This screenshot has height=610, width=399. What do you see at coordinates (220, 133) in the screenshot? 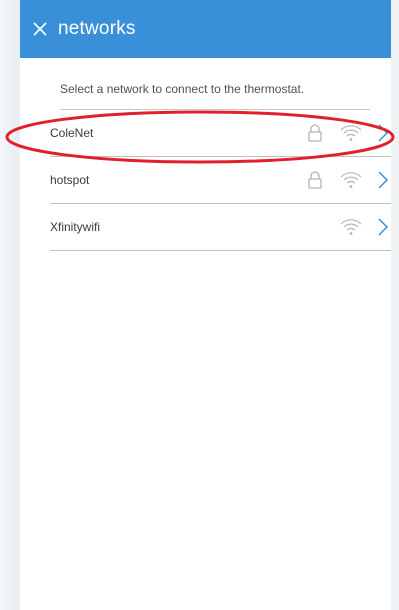
I see `network-row-colenet: ColeNet` at bounding box center [220, 133].